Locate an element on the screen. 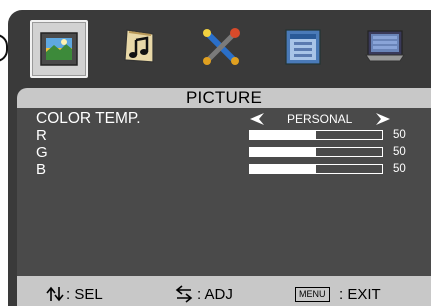 The width and height of the screenshot is (431, 306). channel-label-g: G is located at coordinates (42, 152).